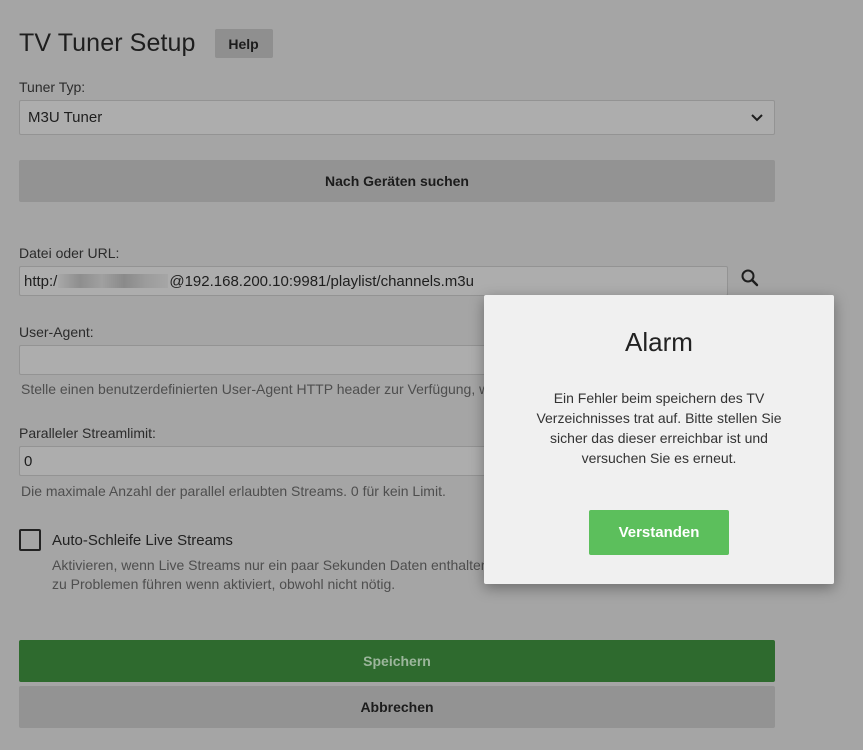 This screenshot has height=750, width=863. Describe the element at coordinates (397, 707) in the screenshot. I see `cancel-button: Abbrechen` at that location.